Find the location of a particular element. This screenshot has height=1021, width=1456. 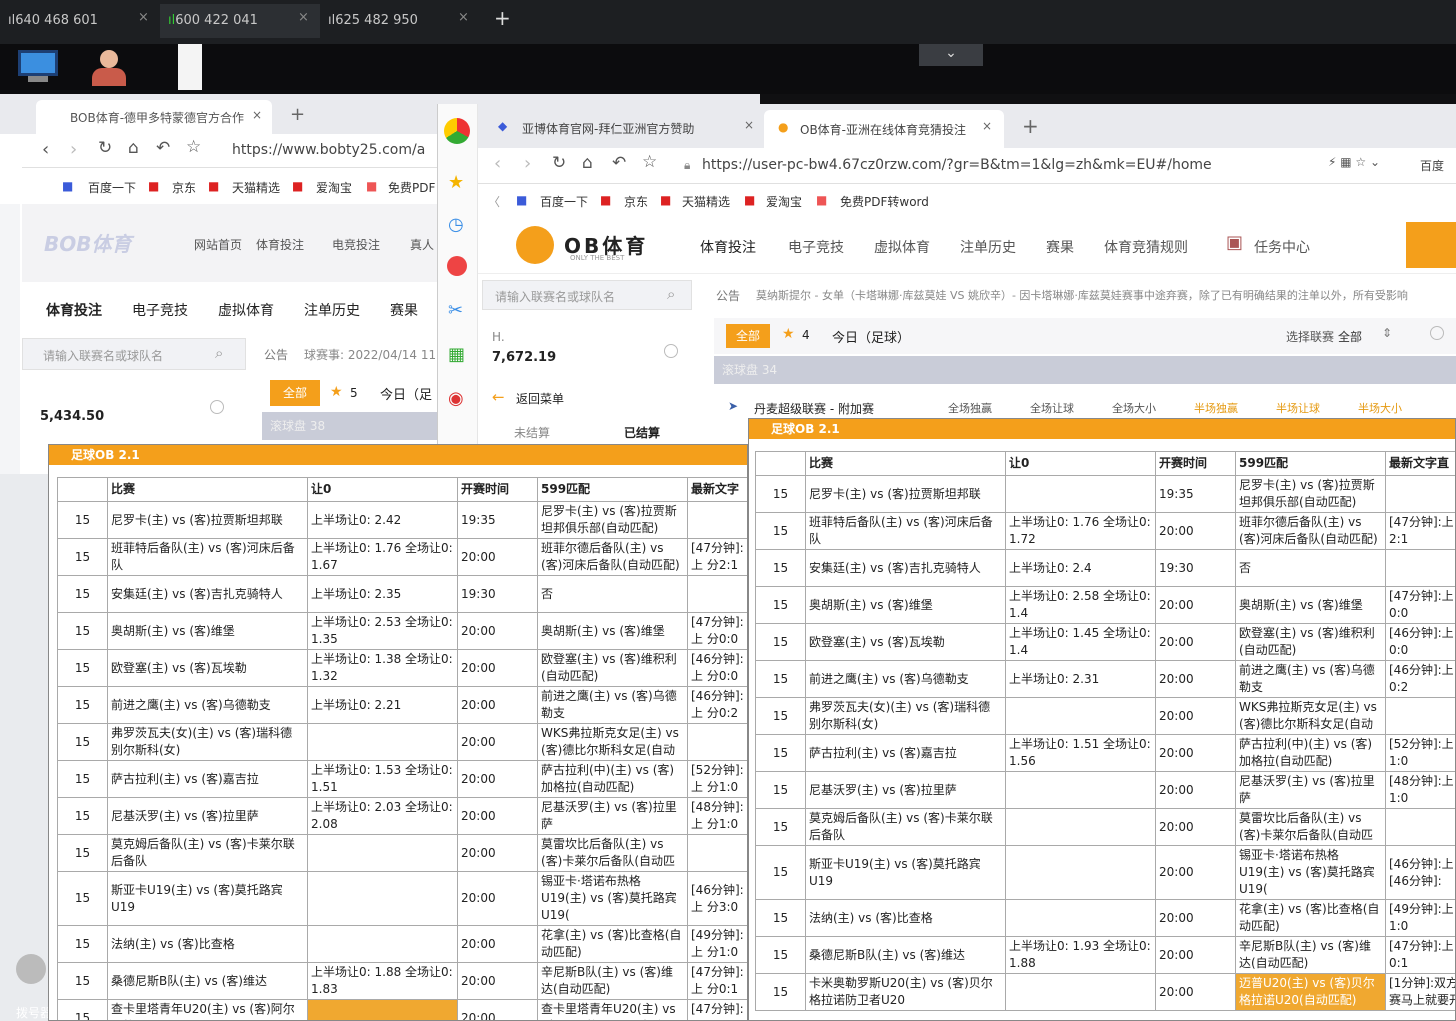

chevron-down-icon: ⌄ is located at coordinates (951, 55).